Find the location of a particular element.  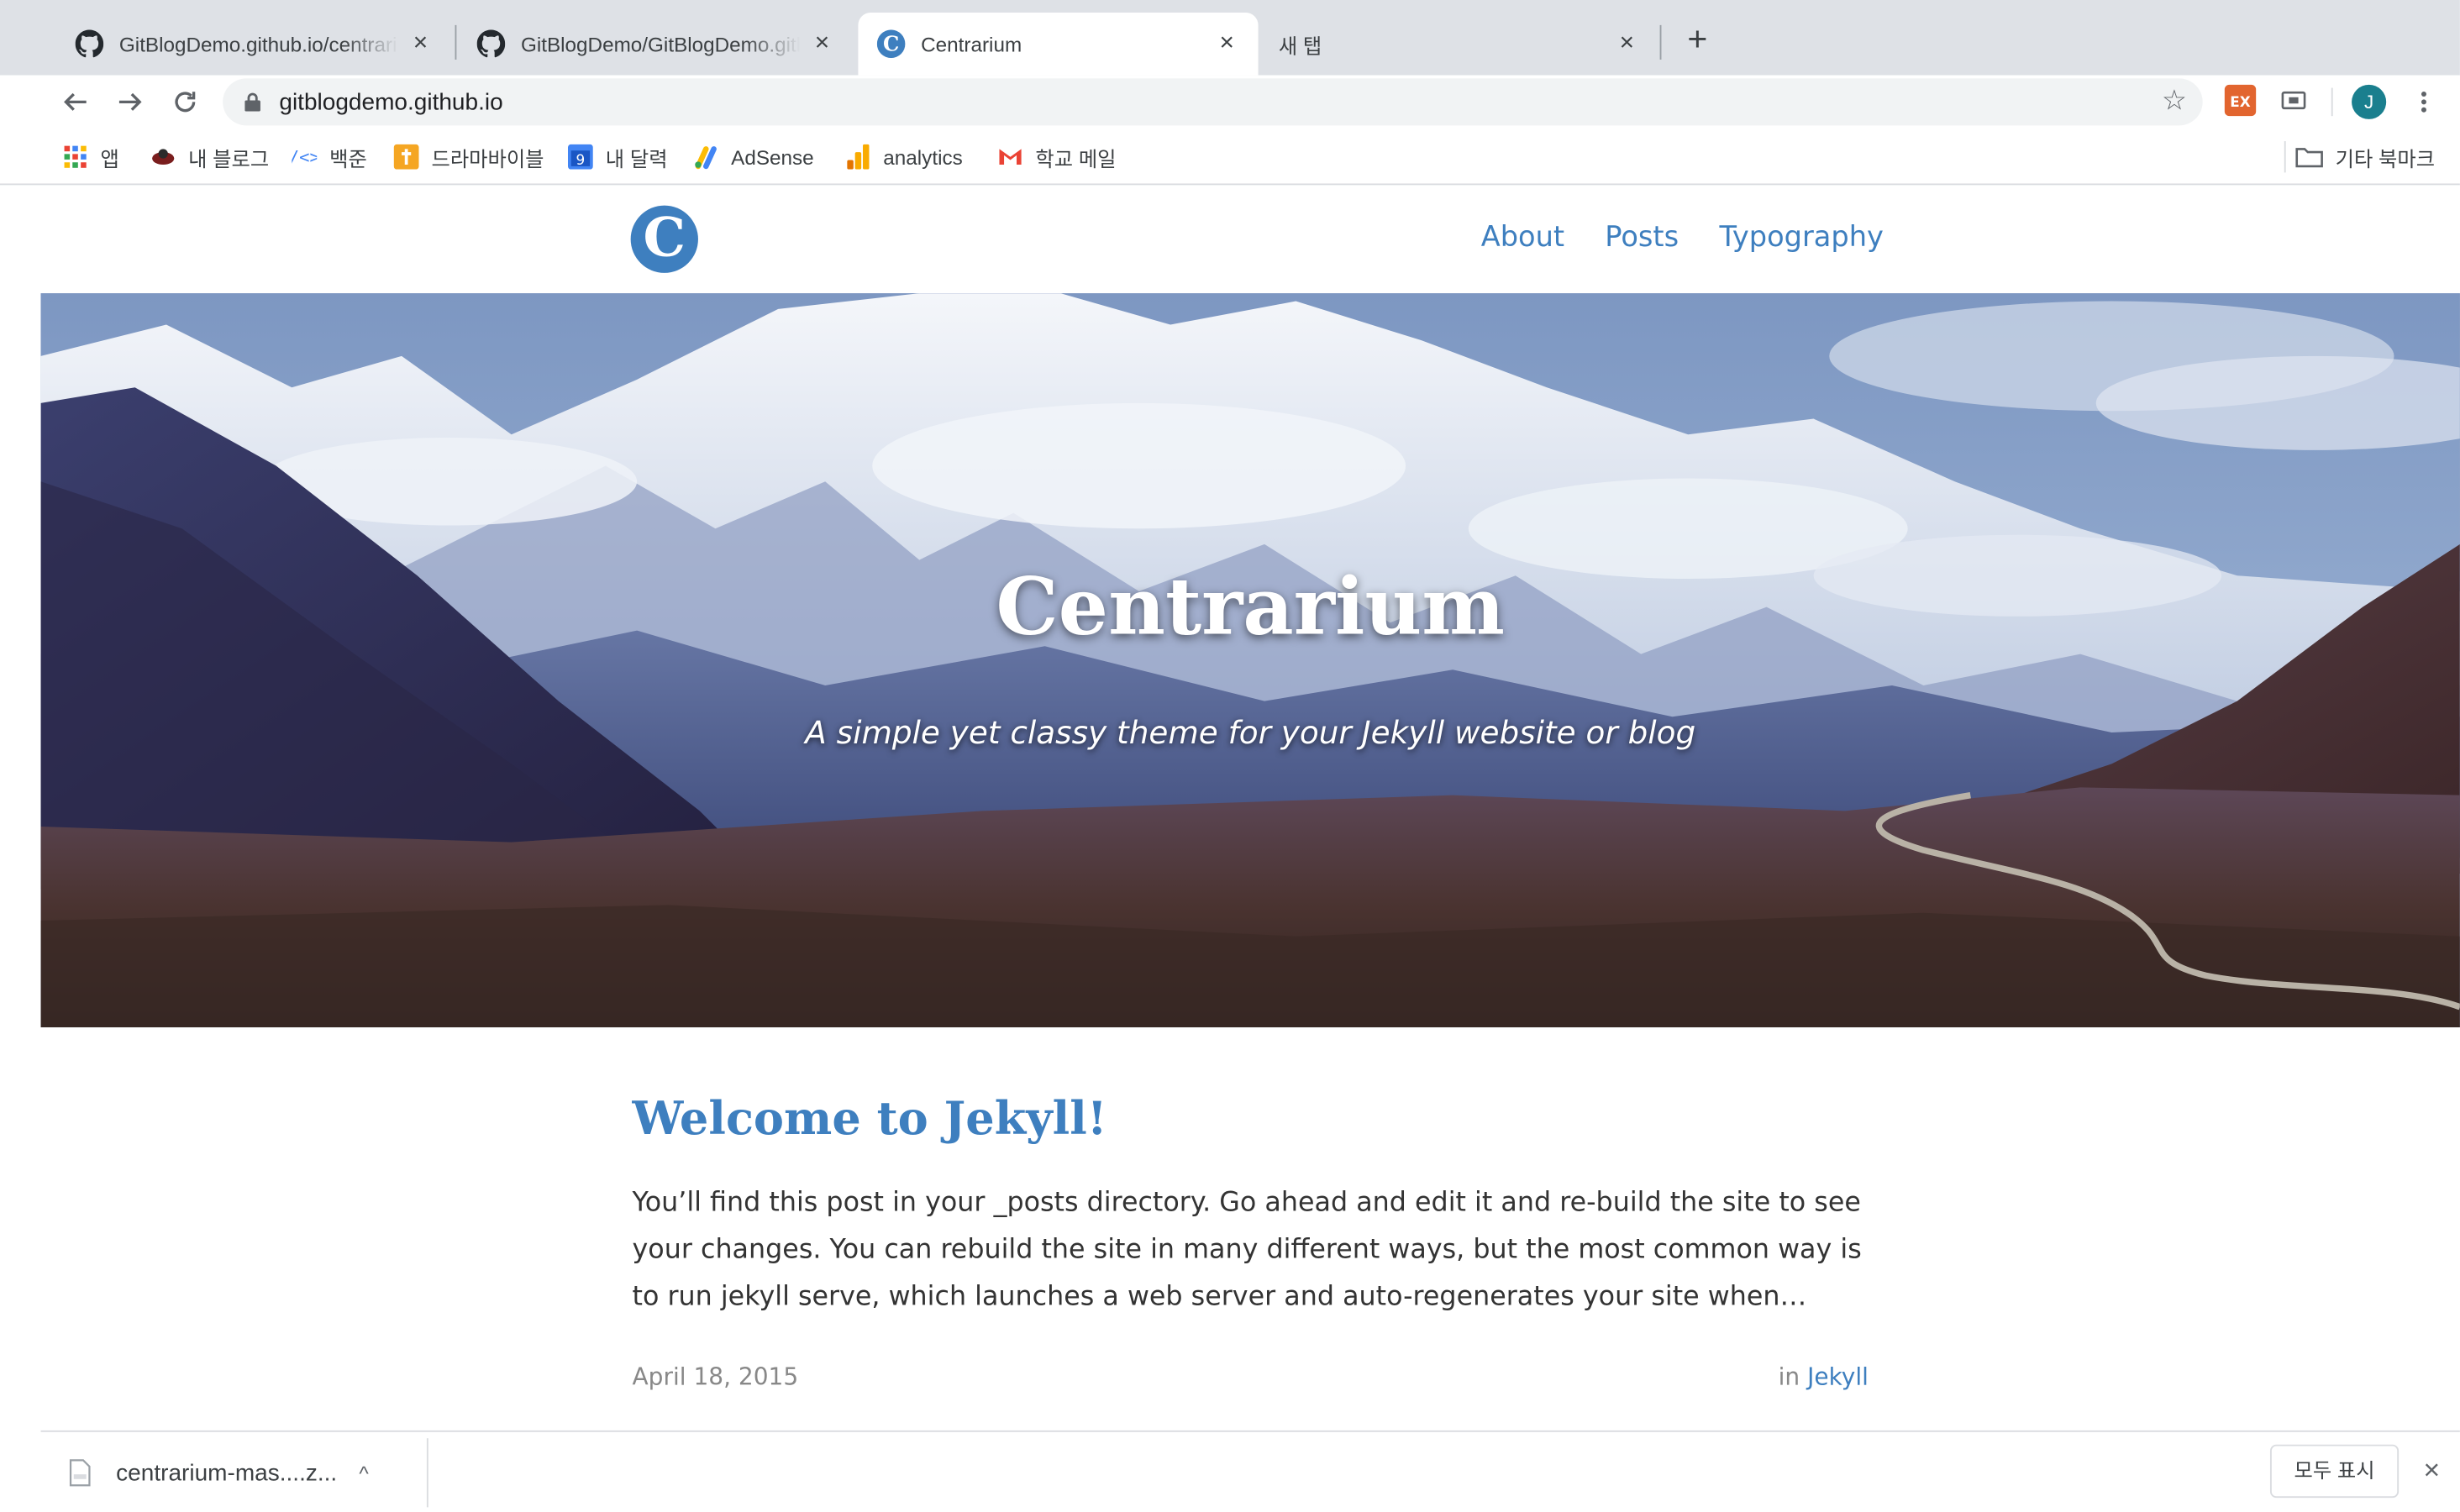

bookmarks-divider is located at coordinates (2285, 157).